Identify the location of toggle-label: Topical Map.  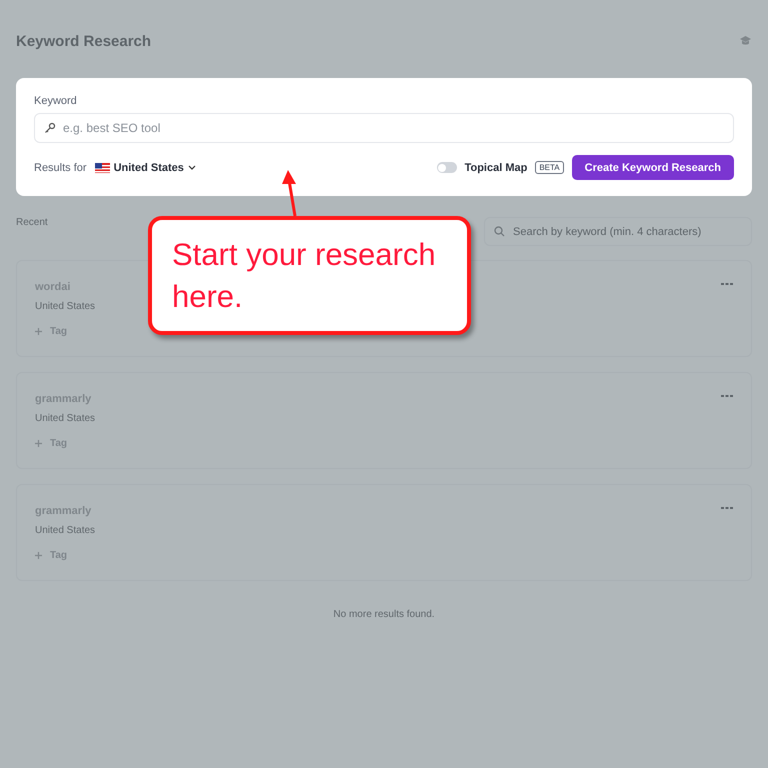
(496, 168).